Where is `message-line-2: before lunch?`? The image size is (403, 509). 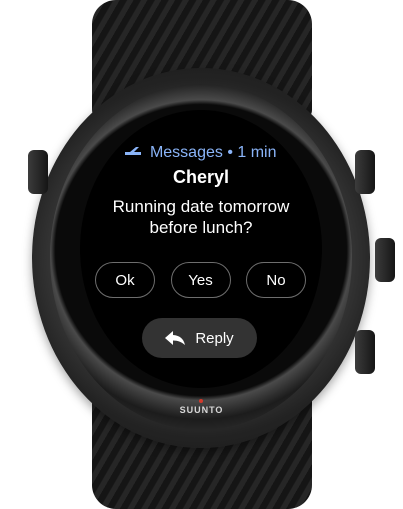 message-line-2: before lunch? is located at coordinates (201, 227).